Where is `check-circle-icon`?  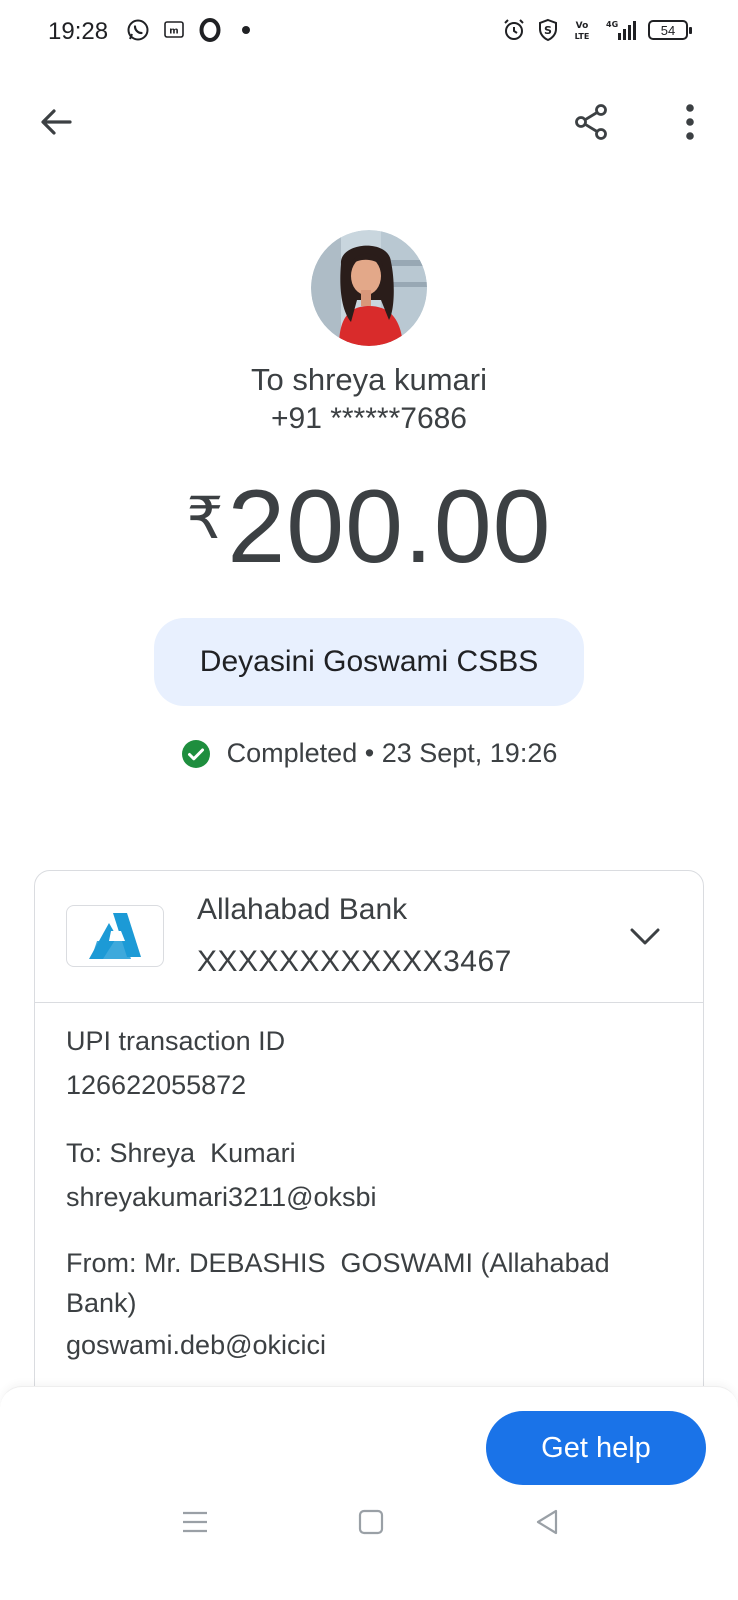 check-circle-icon is located at coordinates (196, 754).